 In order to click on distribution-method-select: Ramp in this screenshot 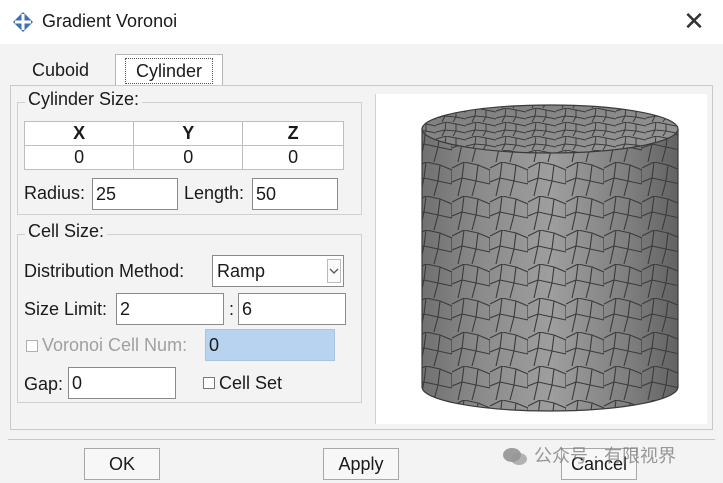, I will do `click(278, 271)`.